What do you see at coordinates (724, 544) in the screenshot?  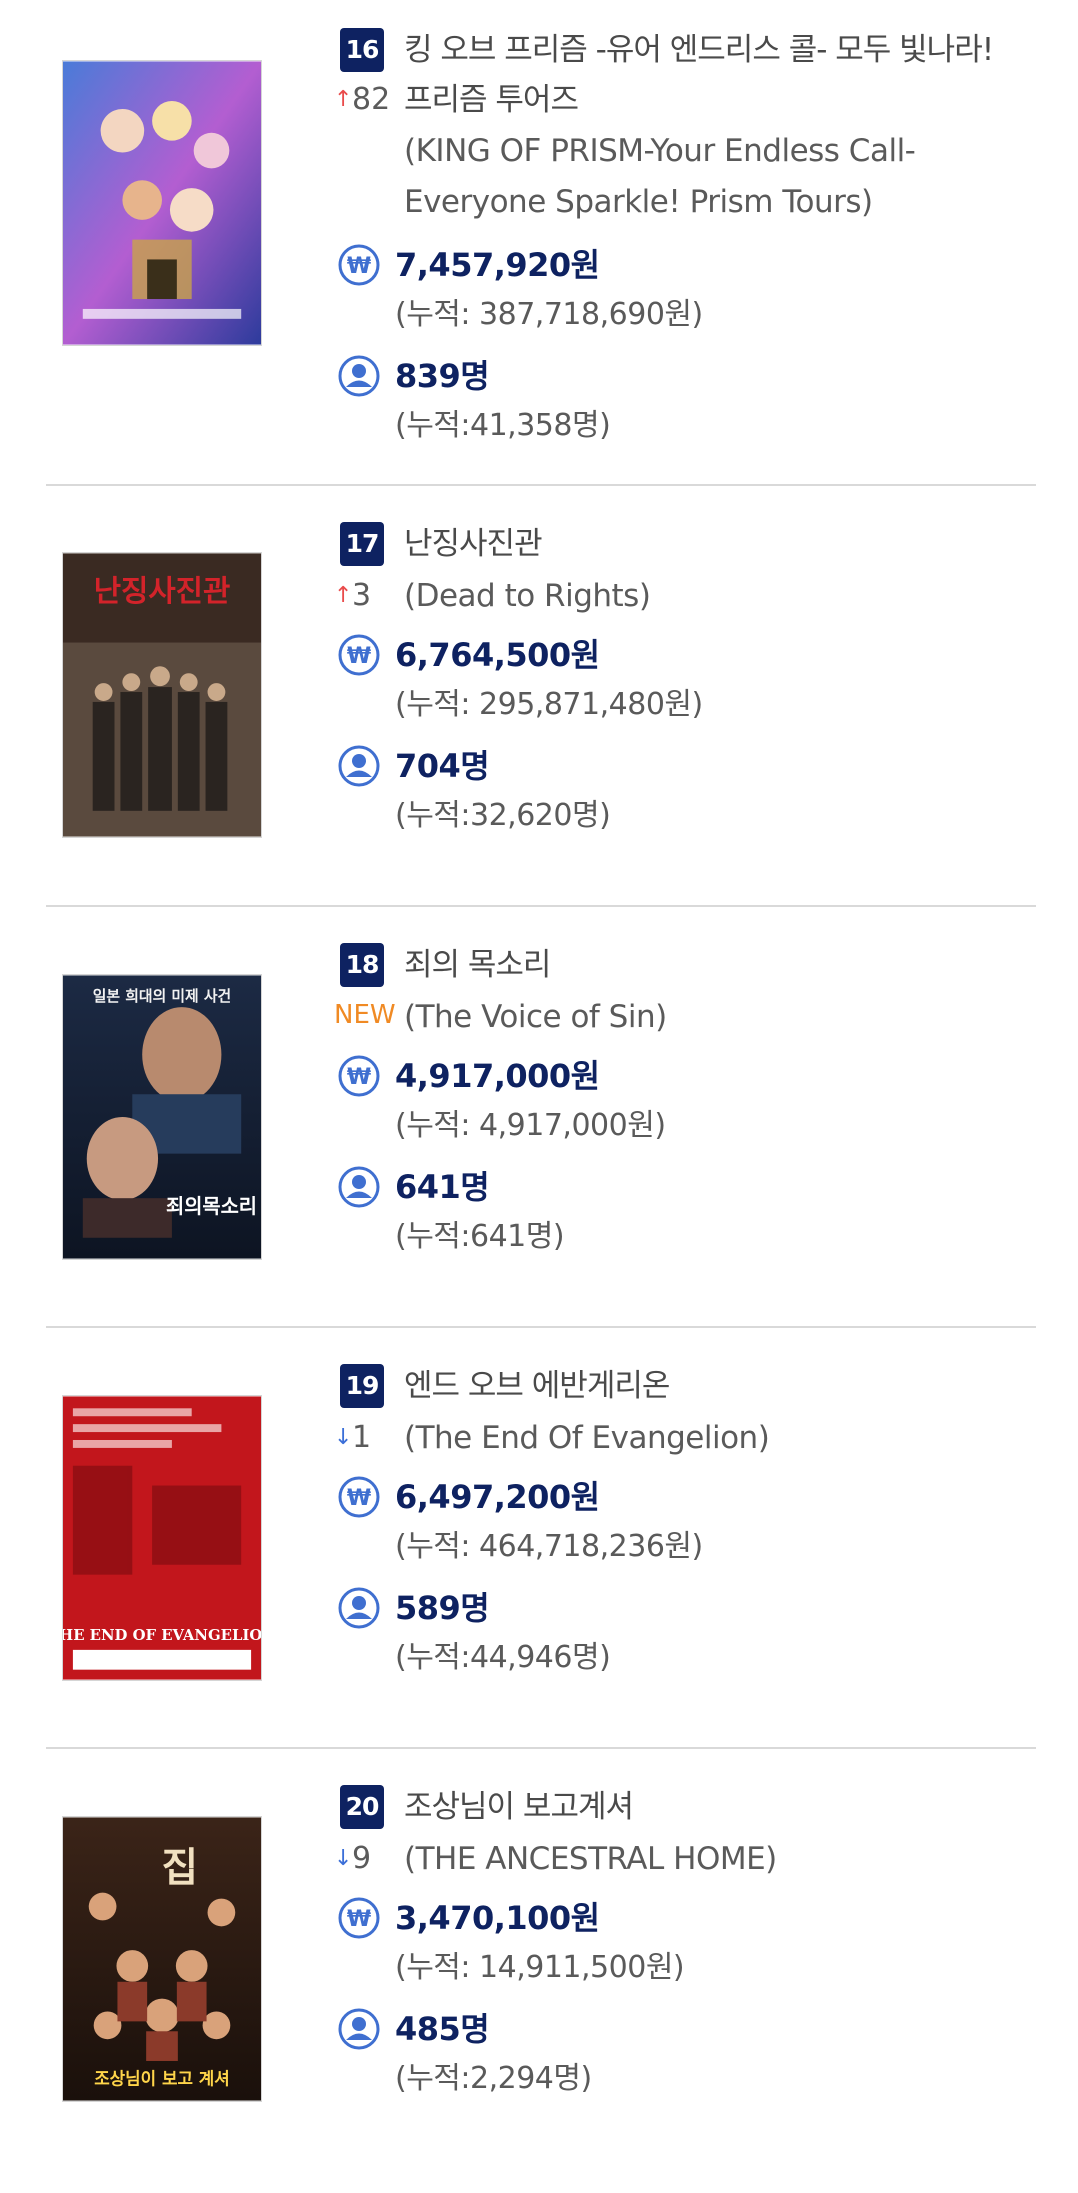 I see `movie-title-ko: 난징사진관` at bounding box center [724, 544].